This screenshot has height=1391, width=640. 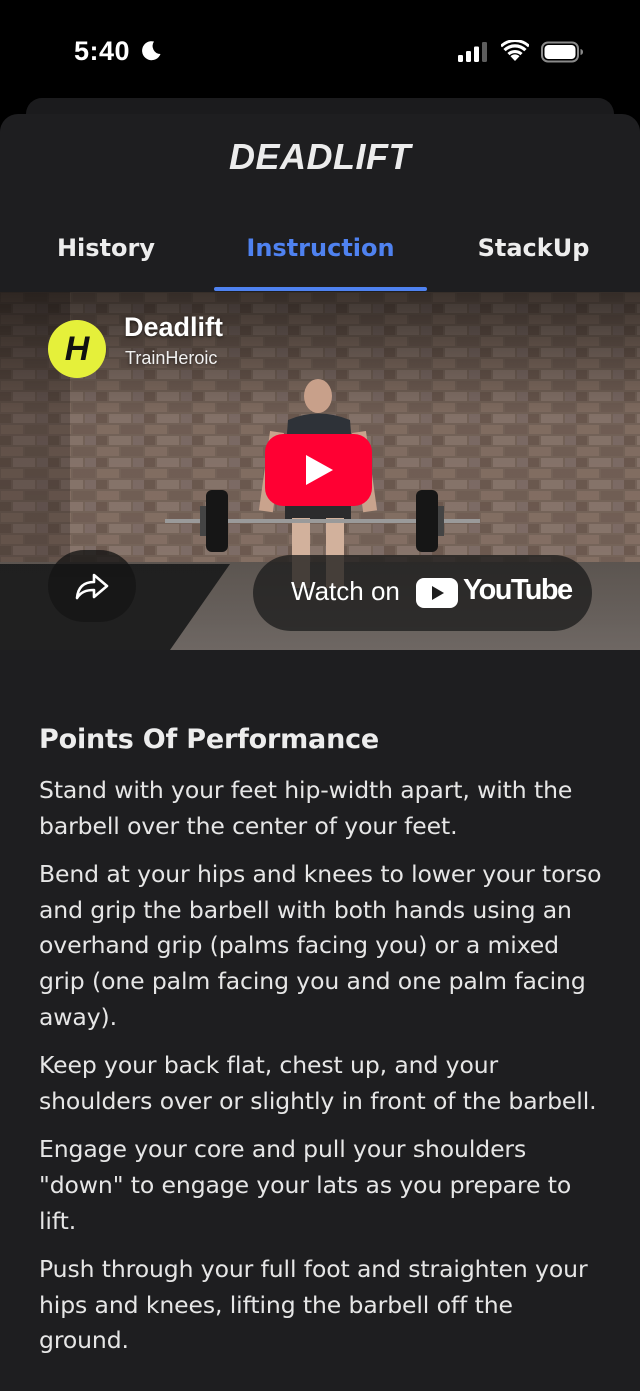 I want to click on play-icon, so click(x=319, y=470).